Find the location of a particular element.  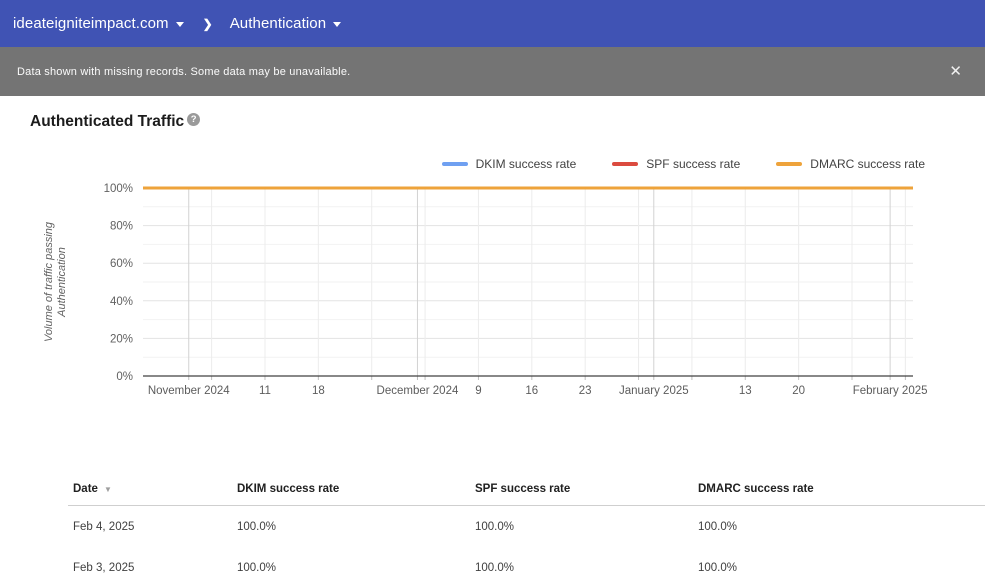

sort-descending-icon: ▼ is located at coordinates (107, 489).